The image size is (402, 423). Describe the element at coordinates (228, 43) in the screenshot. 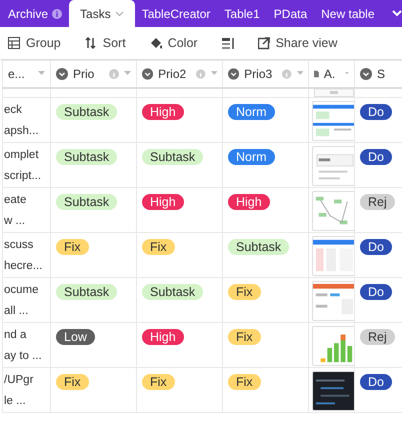

I see `row-height-icon` at that location.